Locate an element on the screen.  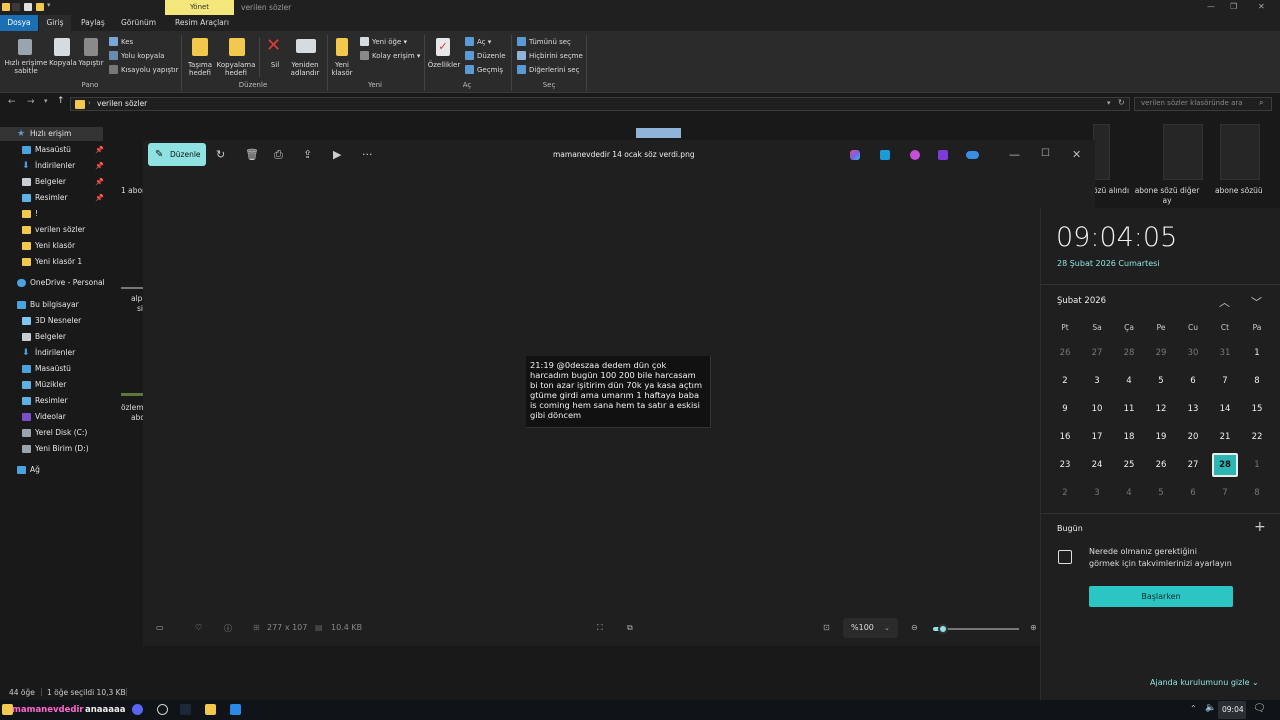
month-title: Şubat 2026 is located at coordinates (1081, 301).